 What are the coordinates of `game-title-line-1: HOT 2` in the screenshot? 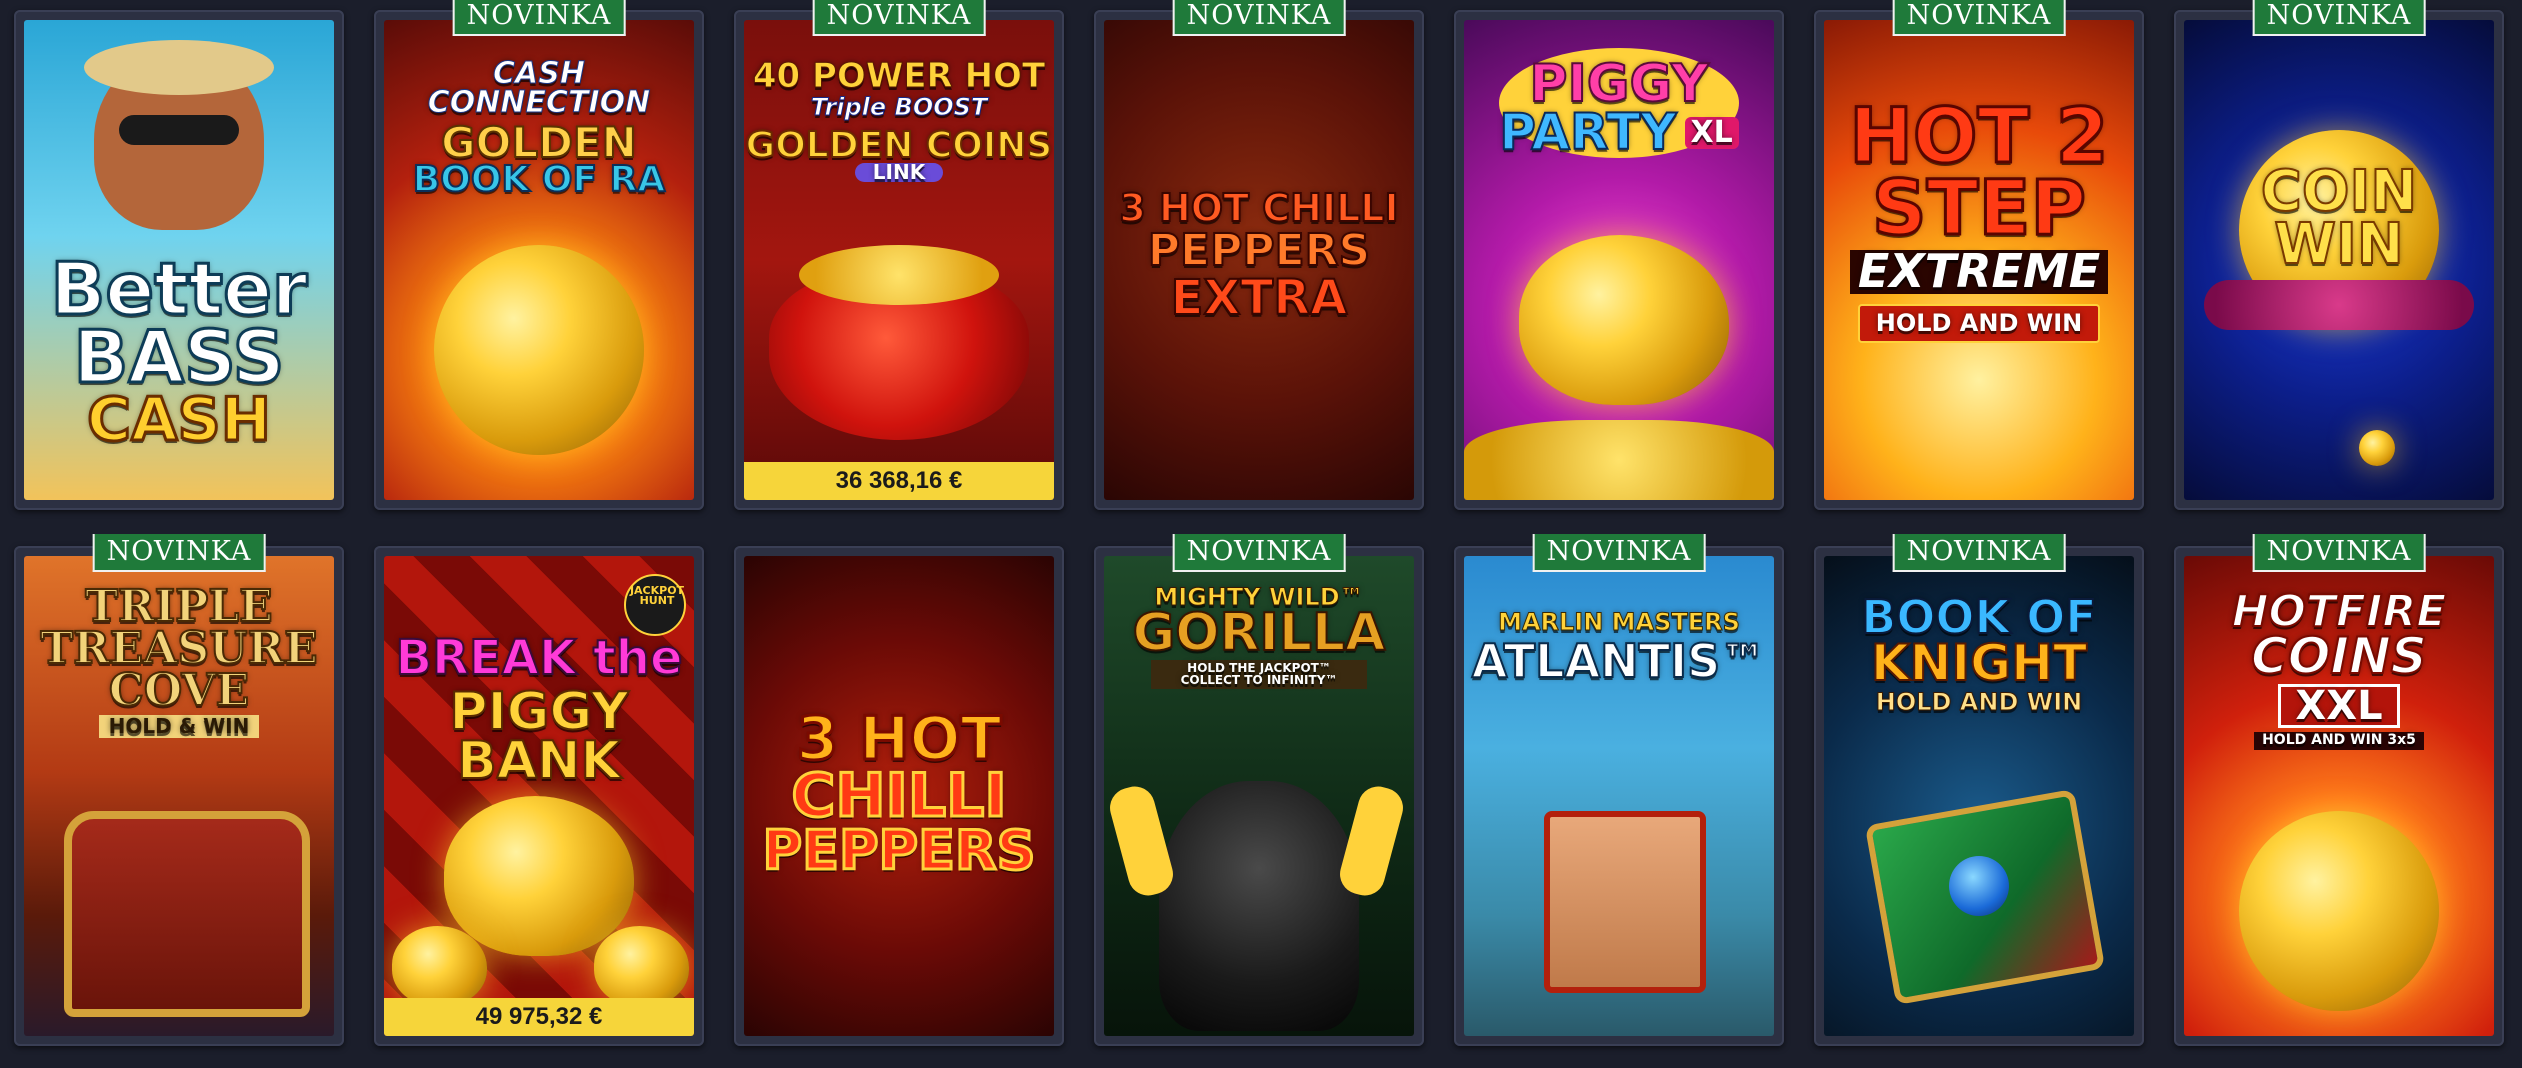 It's located at (1979, 135).